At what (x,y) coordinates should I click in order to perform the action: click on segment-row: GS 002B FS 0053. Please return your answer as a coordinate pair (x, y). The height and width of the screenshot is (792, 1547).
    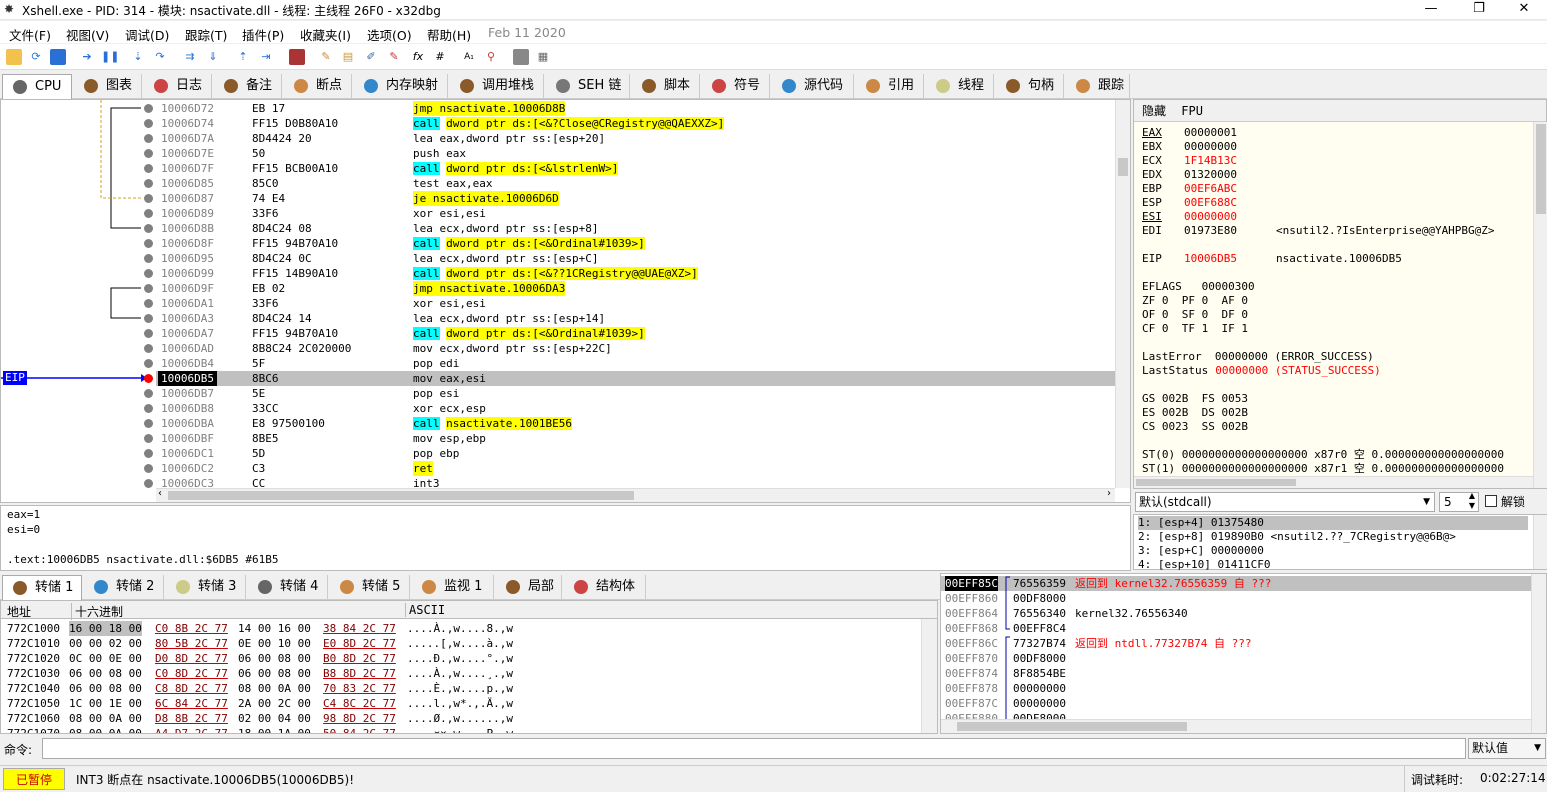
    Looking at the image, I should click on (1195, 399).